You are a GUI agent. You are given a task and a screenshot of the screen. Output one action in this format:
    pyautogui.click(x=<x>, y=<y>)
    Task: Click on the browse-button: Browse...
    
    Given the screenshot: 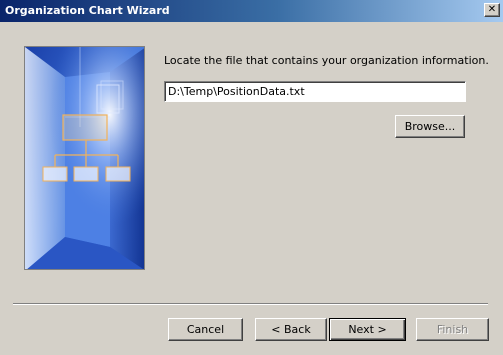 What is the action you would take?
    pyautogui.click(x=430, y=126)
    